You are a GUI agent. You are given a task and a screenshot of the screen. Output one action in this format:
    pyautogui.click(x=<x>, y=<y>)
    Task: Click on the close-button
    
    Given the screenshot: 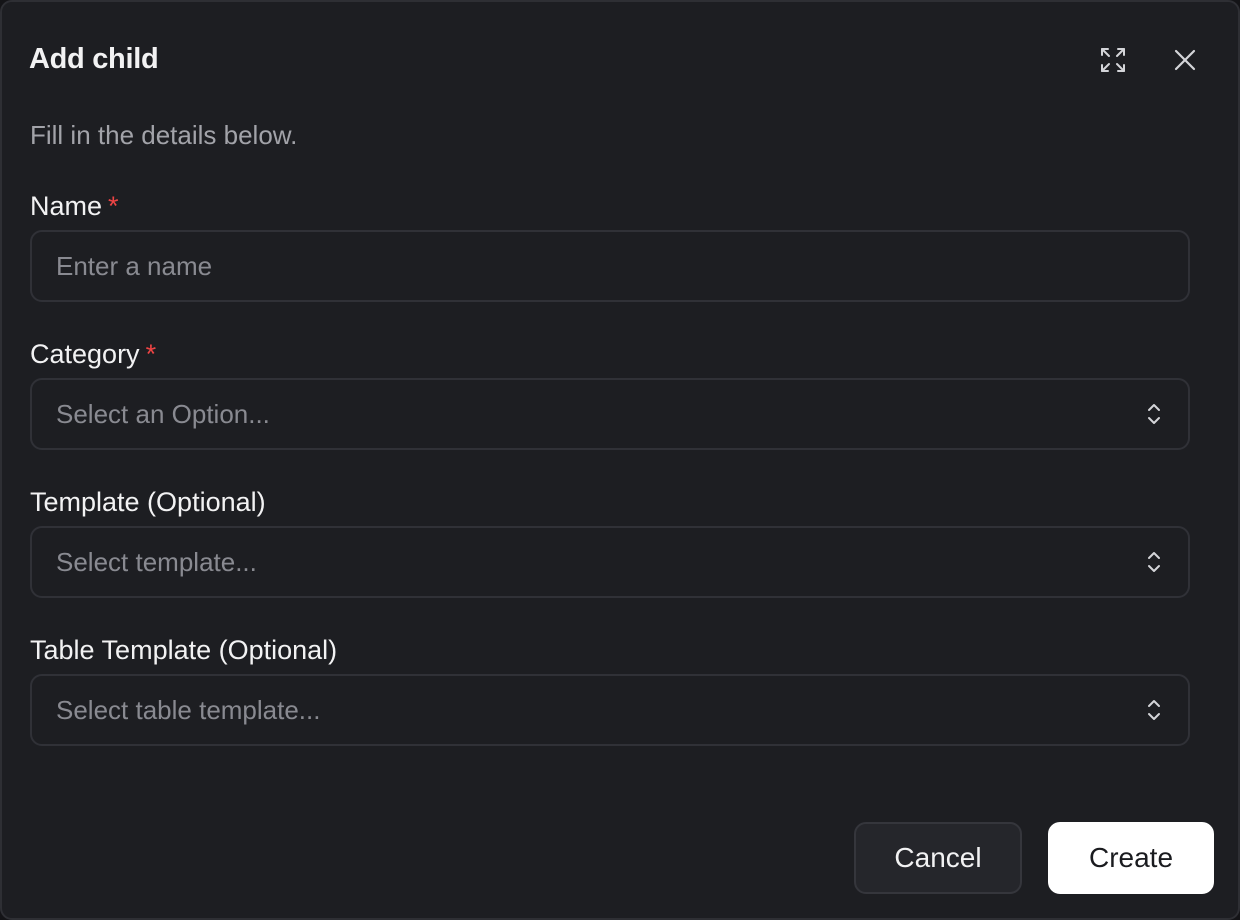 What is the action you would take?
    pyautogui.click(x=1185, y=60)
    